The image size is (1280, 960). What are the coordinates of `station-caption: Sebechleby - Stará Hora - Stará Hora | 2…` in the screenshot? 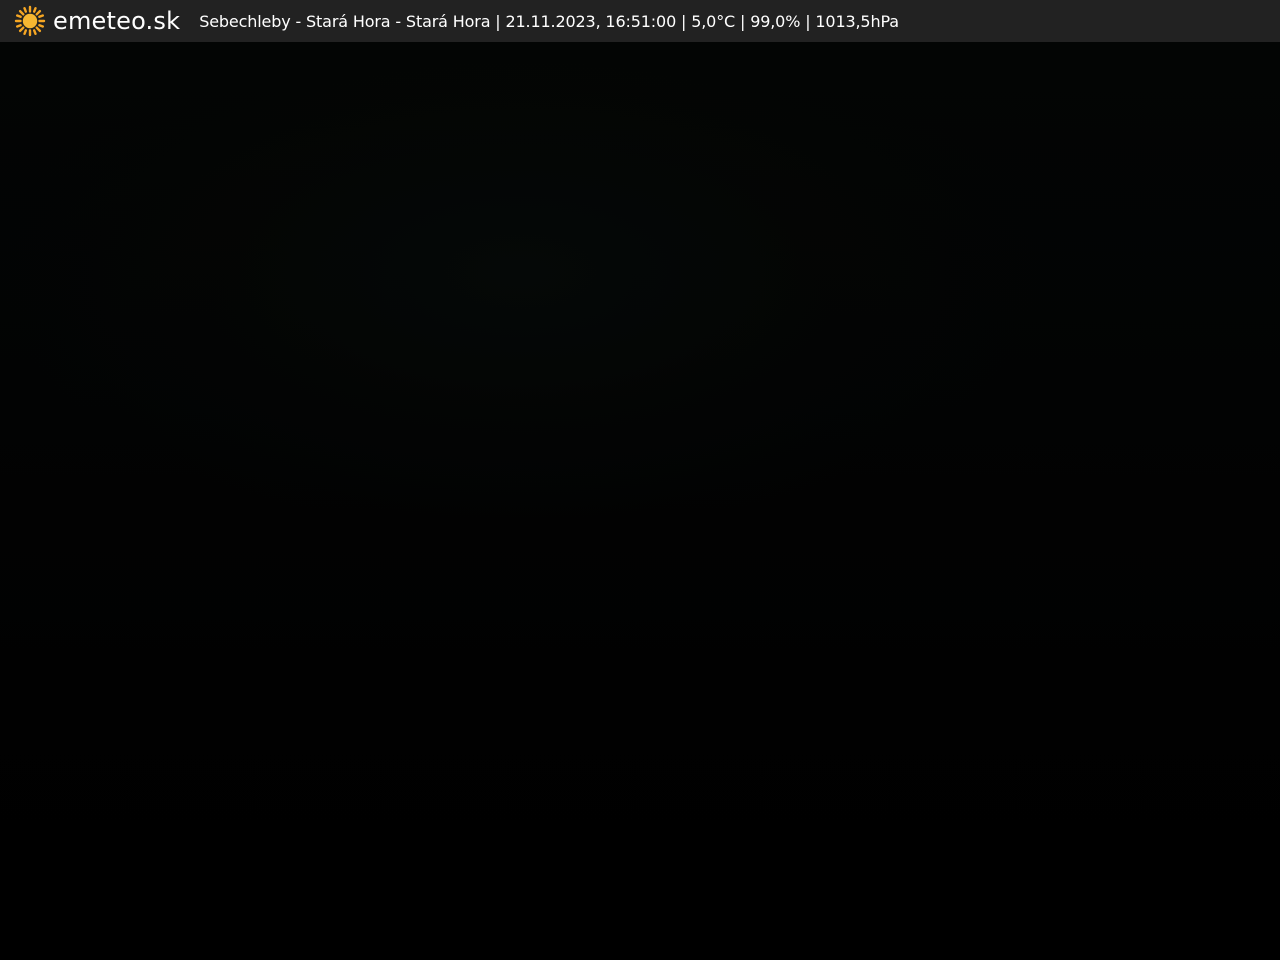 It's located at (549, 21).